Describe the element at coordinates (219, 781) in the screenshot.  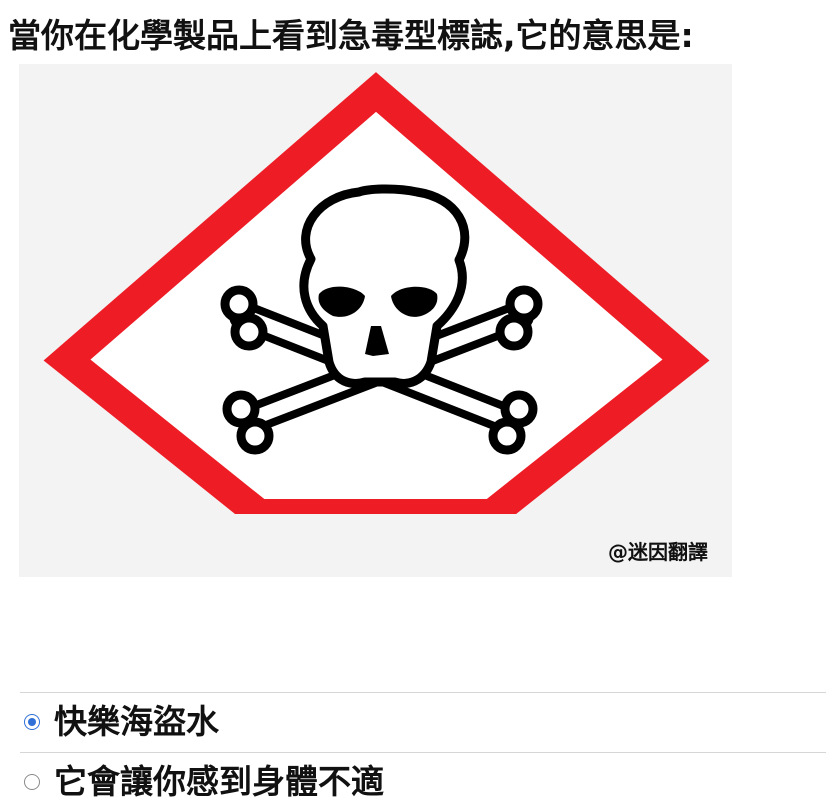
I see `option-2-label: 它會讓你感到身體不適` at that location.